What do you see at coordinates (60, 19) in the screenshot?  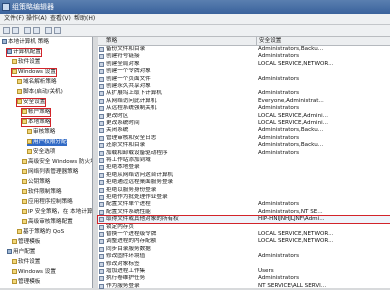 I see `menu-view: 查看(V)` at bounding box center [60, 19].